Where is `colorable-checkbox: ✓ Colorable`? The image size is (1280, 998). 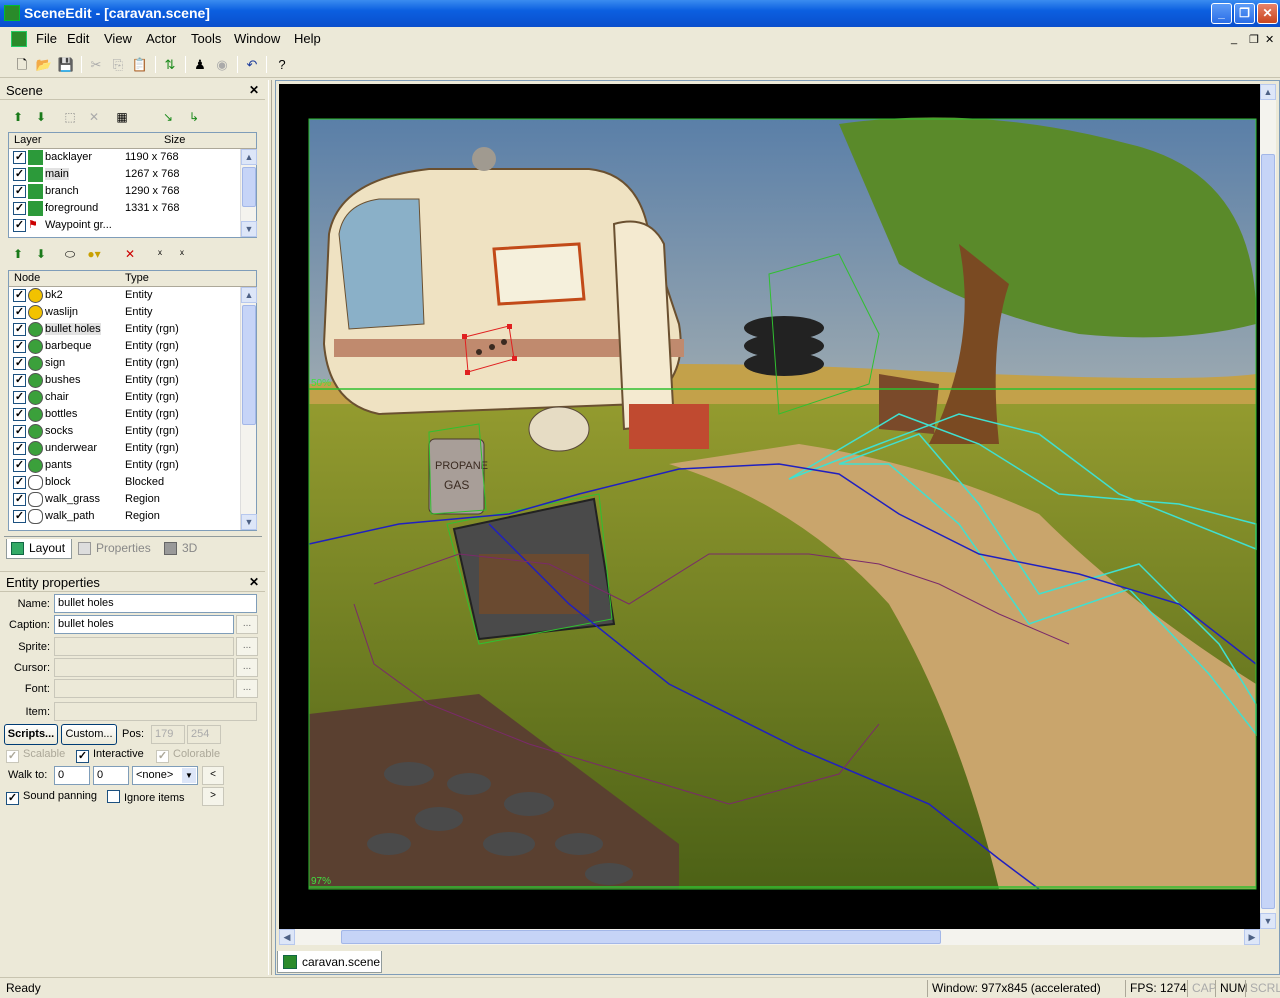 colorable-checkbox: ✓ Colorable is located at coordinates (188, 755).